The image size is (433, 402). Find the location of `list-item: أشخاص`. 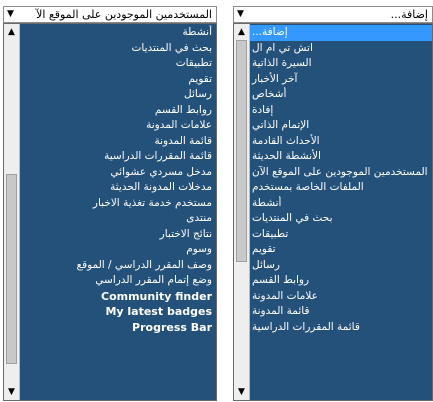

list-item: أشخاص is located at coordinates (341, 95).